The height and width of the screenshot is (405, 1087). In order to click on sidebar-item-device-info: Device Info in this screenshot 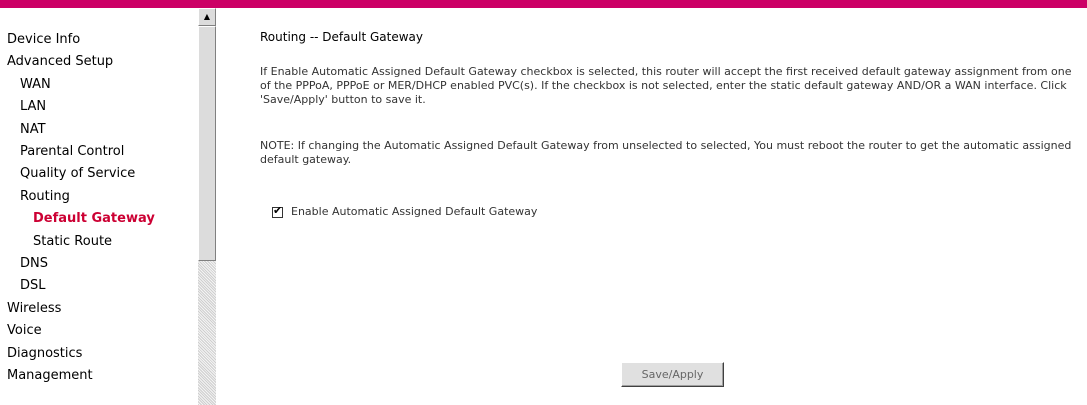, I will do `click(43, 40)`.